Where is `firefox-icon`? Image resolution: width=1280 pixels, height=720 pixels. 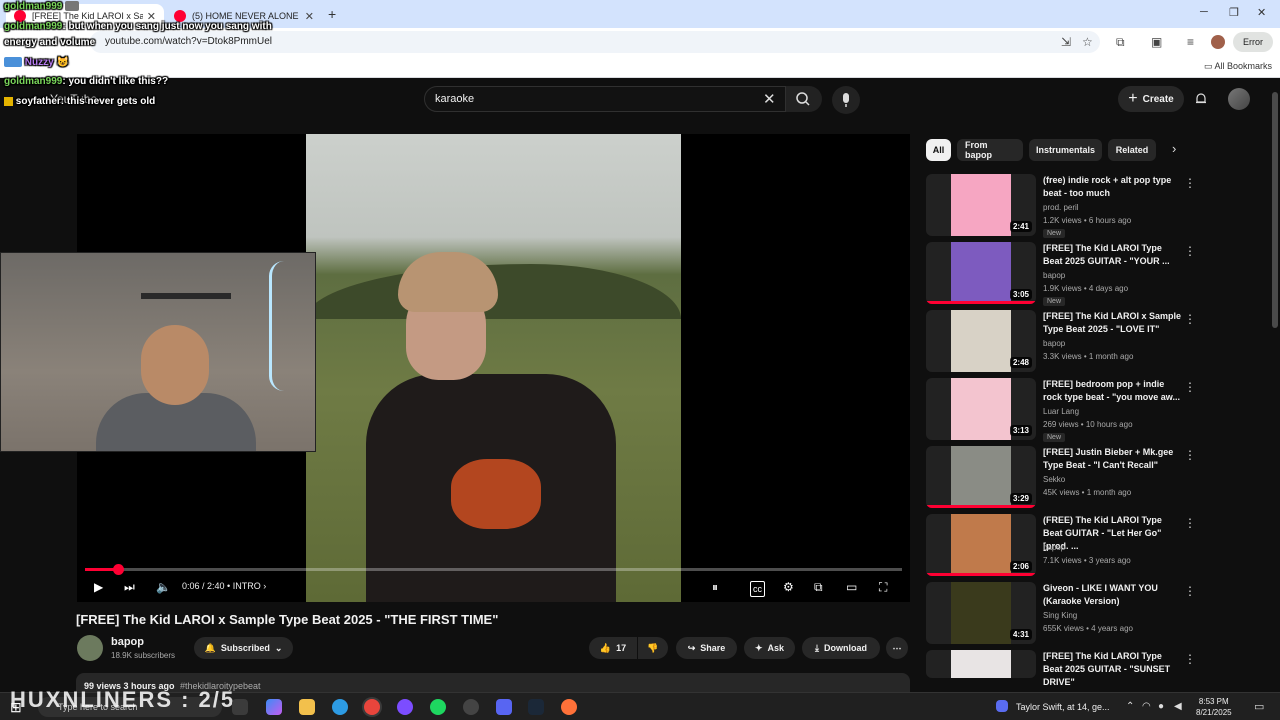
firefox-icon is located at coordinates (569, 707).